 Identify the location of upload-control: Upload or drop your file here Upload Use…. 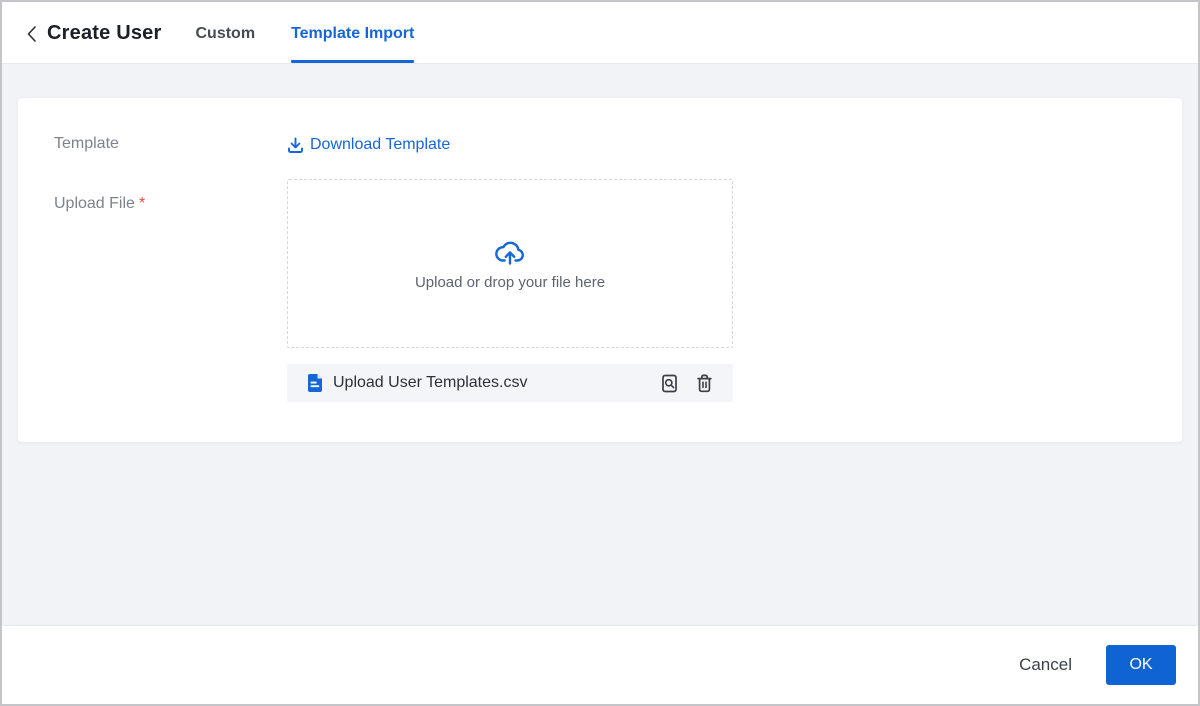
(510, 290).